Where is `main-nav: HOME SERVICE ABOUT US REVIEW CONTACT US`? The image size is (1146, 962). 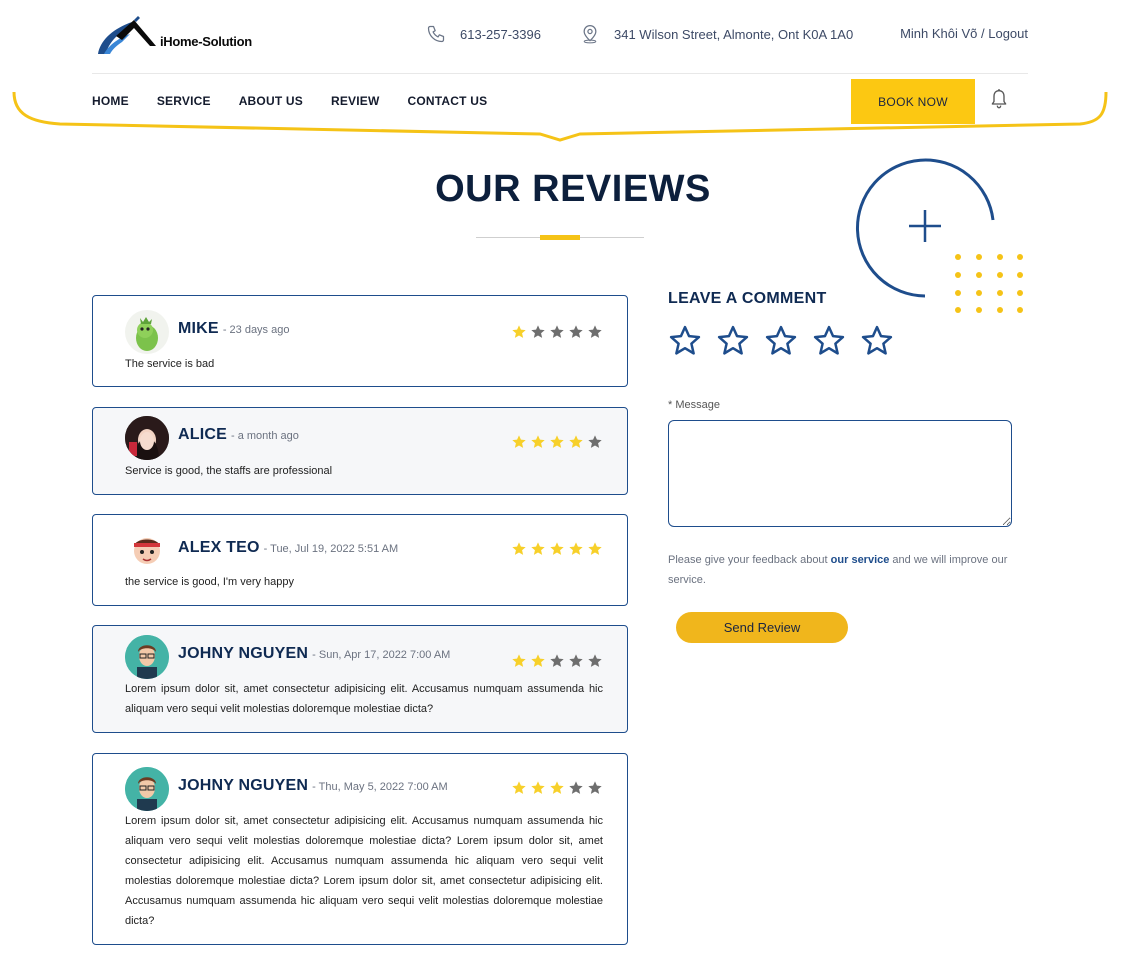
main-nav: HOME SERVICE ABOUT US REVIEW CONTACT US is located at coordinates (289, 101).